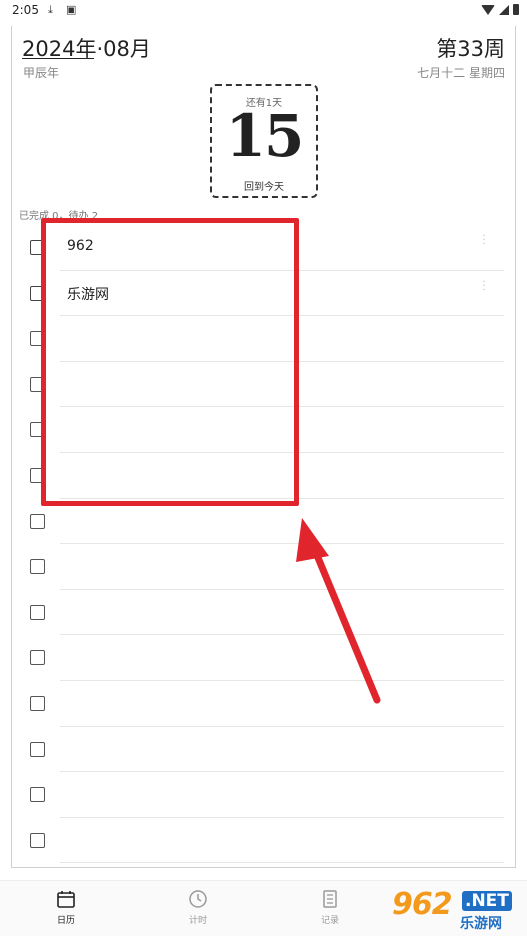  What do you see at coordinates (71, 9) in the screenshot?
I see `notification-icon: ▣` at bounding box center [71, 9].